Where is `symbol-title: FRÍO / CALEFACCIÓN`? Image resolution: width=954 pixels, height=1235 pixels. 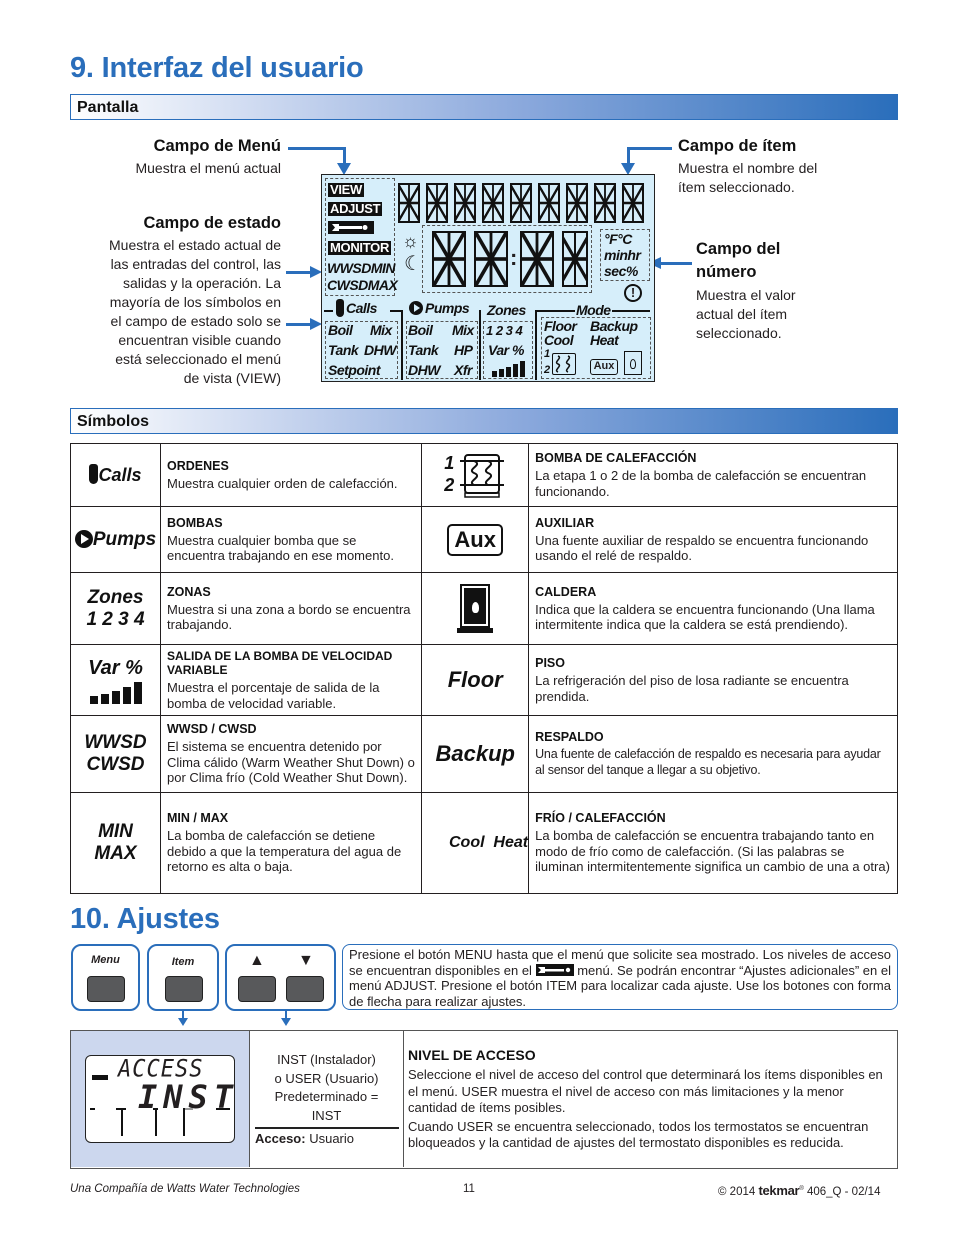
symbol-title: FRÍO / CALEFACCIÓN is located at coordinates (600, 818).